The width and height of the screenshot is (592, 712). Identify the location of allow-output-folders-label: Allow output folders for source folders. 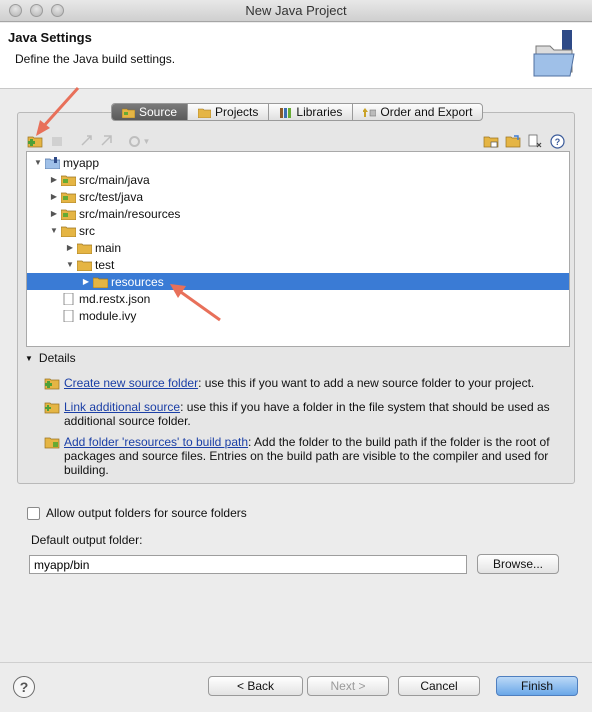
(146, 513).